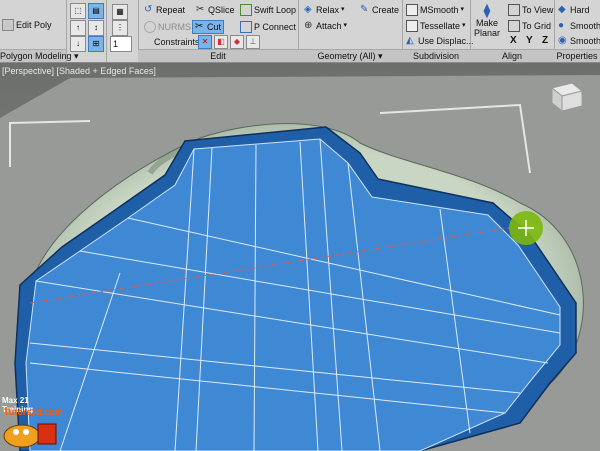 This screenshot has height=451, width=600. What do you see at coordinates (8, 25) in the screenshot?
I see `modifier-icon` at bounding box center [8, 25].